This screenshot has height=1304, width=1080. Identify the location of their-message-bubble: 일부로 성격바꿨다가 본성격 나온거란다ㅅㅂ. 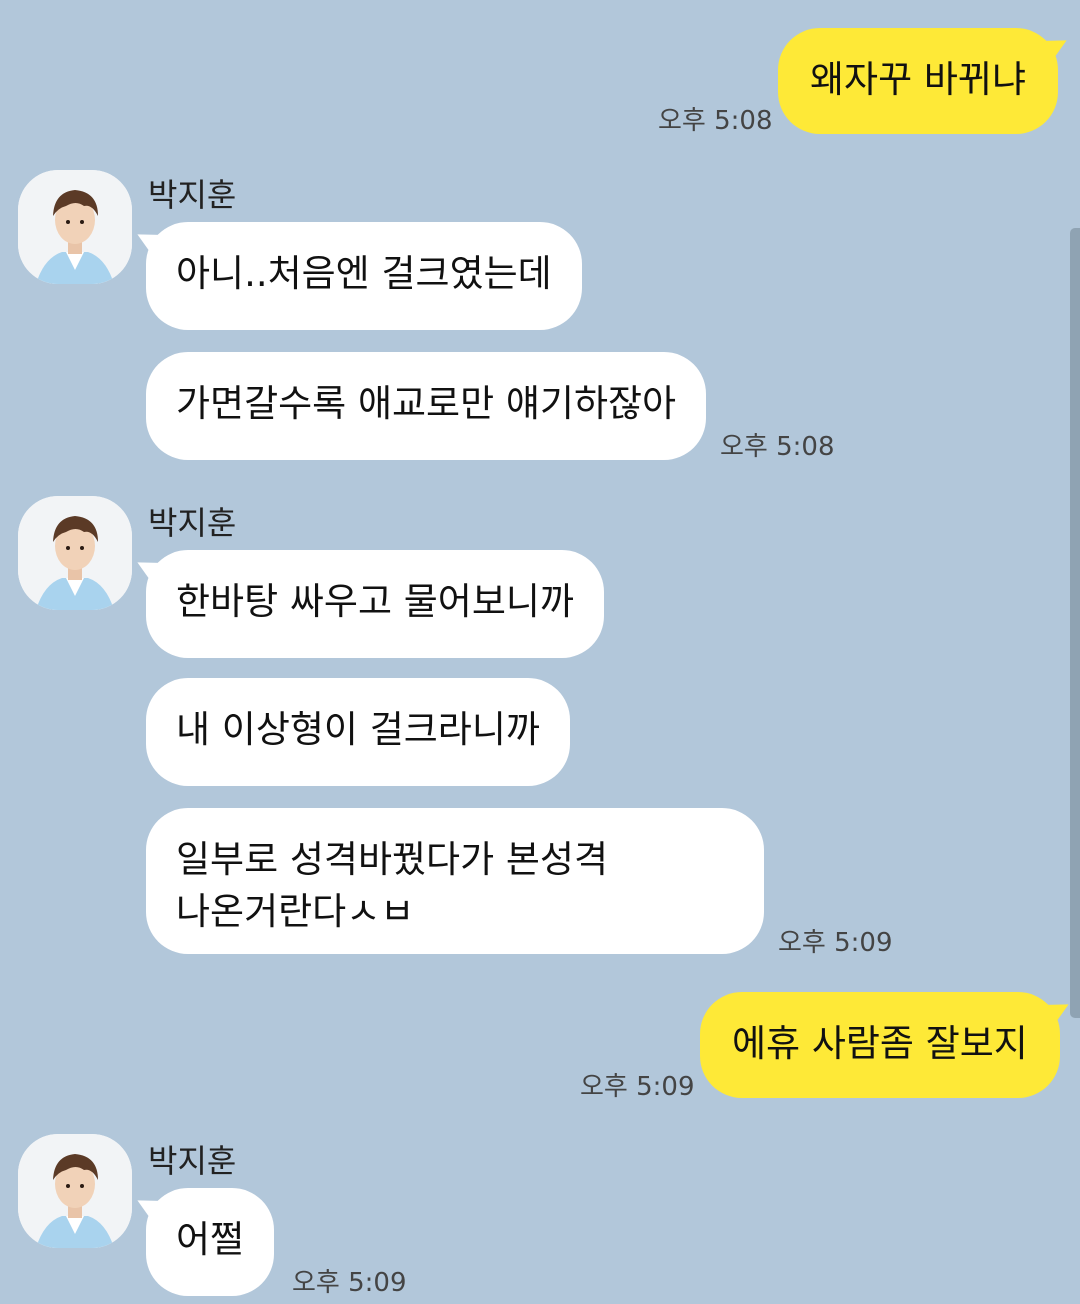
(455, 881).